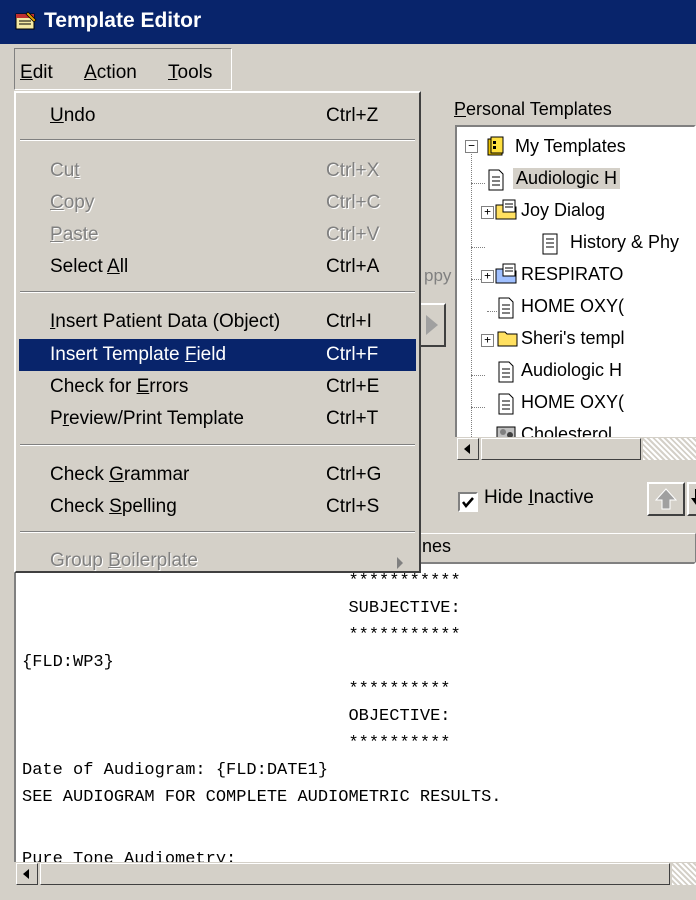 This screenshot has width=696, height=900. Describe the element at coordinates (217, 561) in the screenshot. I see `menu-item-group-boilerplate: Group Boilerplate` at that location.